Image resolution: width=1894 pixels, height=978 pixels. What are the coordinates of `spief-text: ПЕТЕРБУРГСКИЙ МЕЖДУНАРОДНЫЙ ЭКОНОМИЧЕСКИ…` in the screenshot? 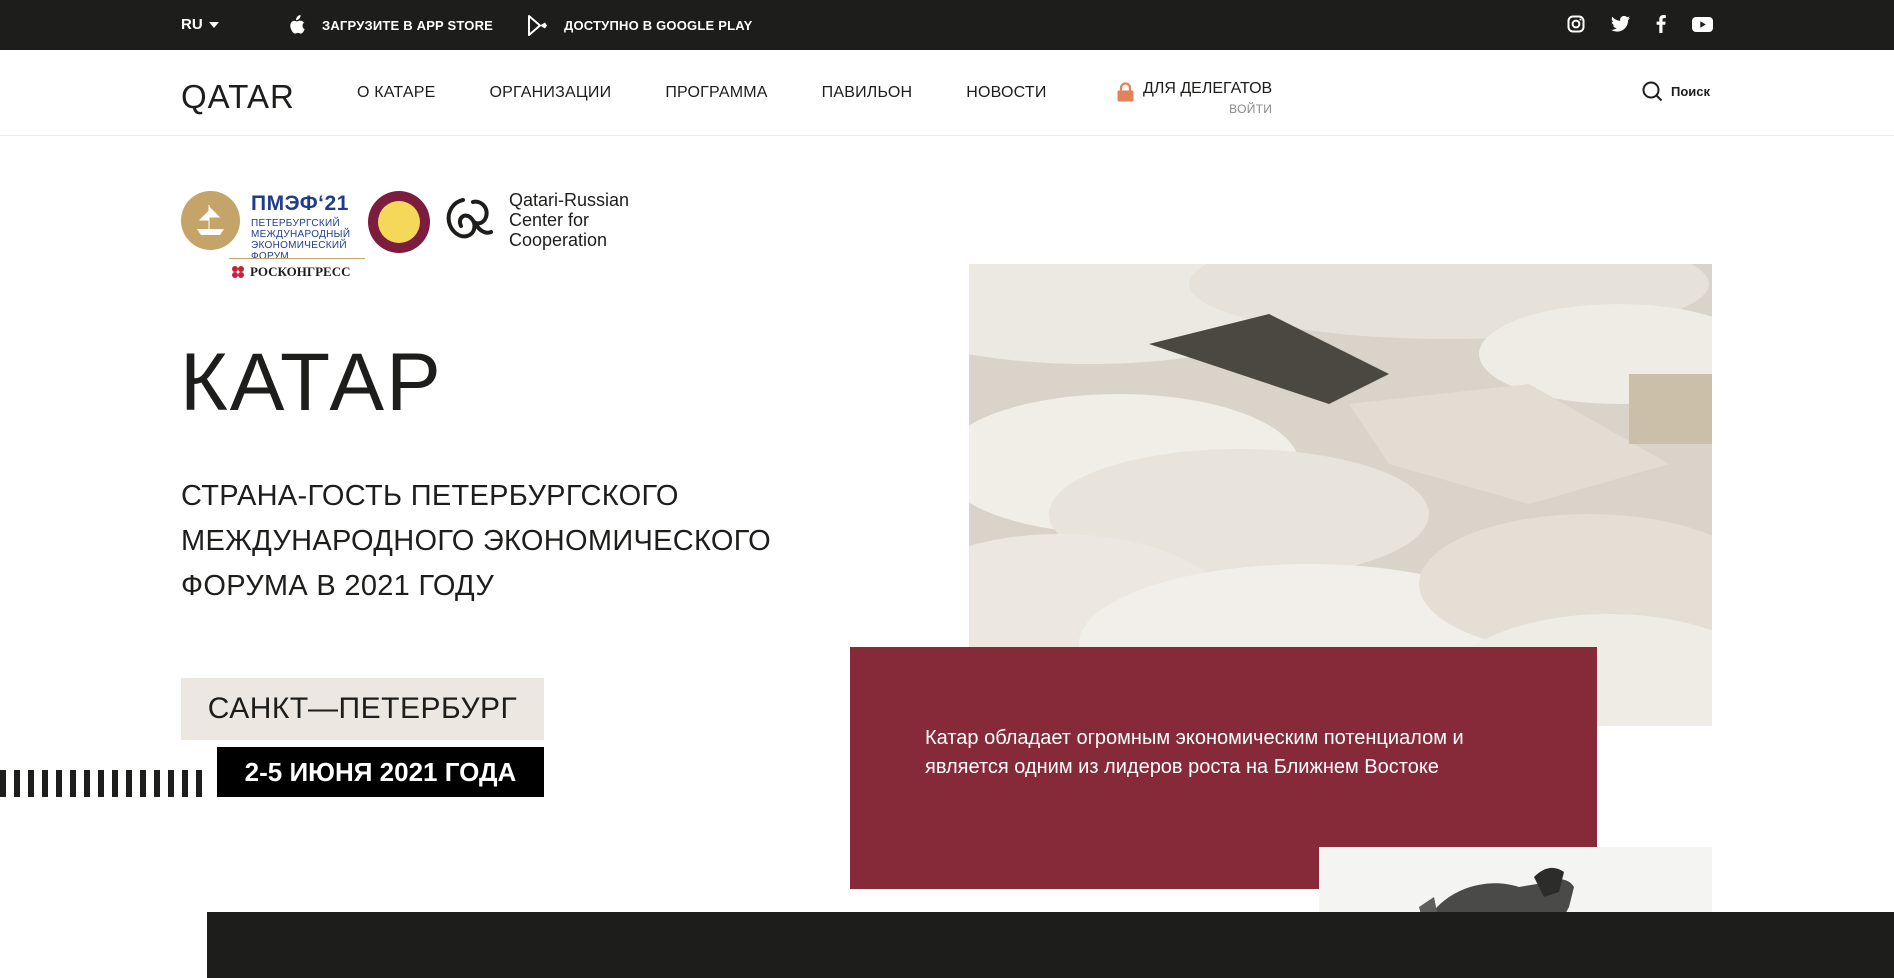 It's located at (301, 240).